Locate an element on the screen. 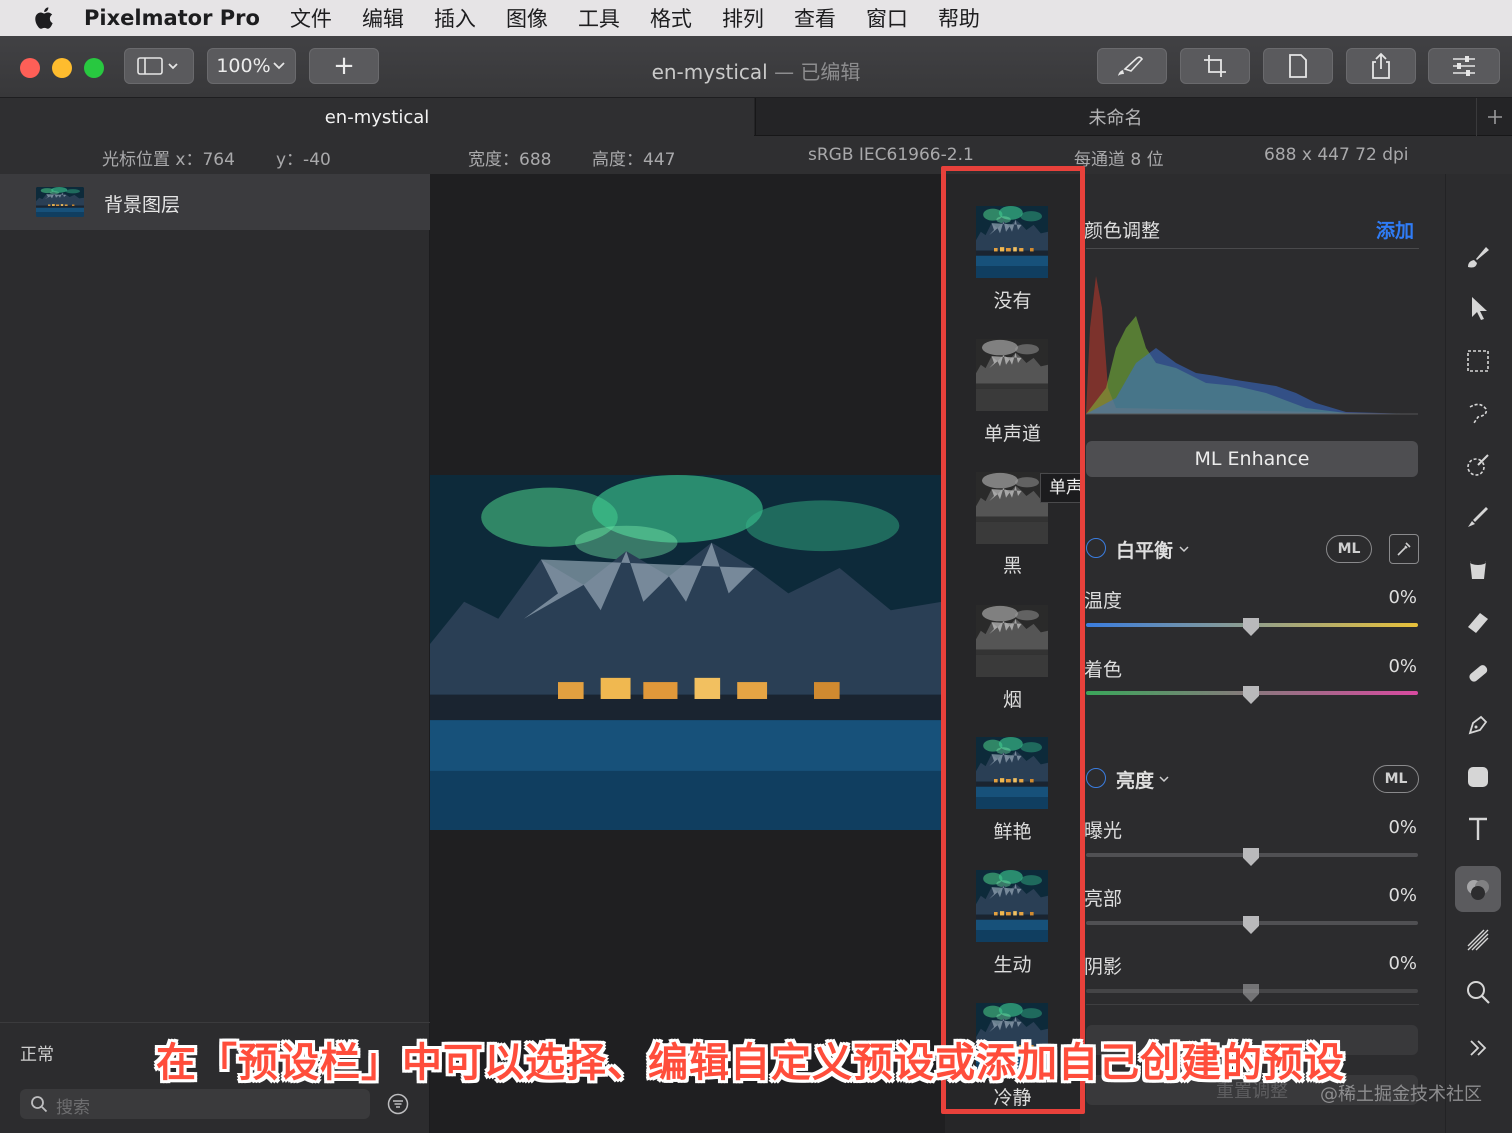 The image size is (1512, 1133). layer-search-input: 搜索 is located at coordinates (195, 1104).